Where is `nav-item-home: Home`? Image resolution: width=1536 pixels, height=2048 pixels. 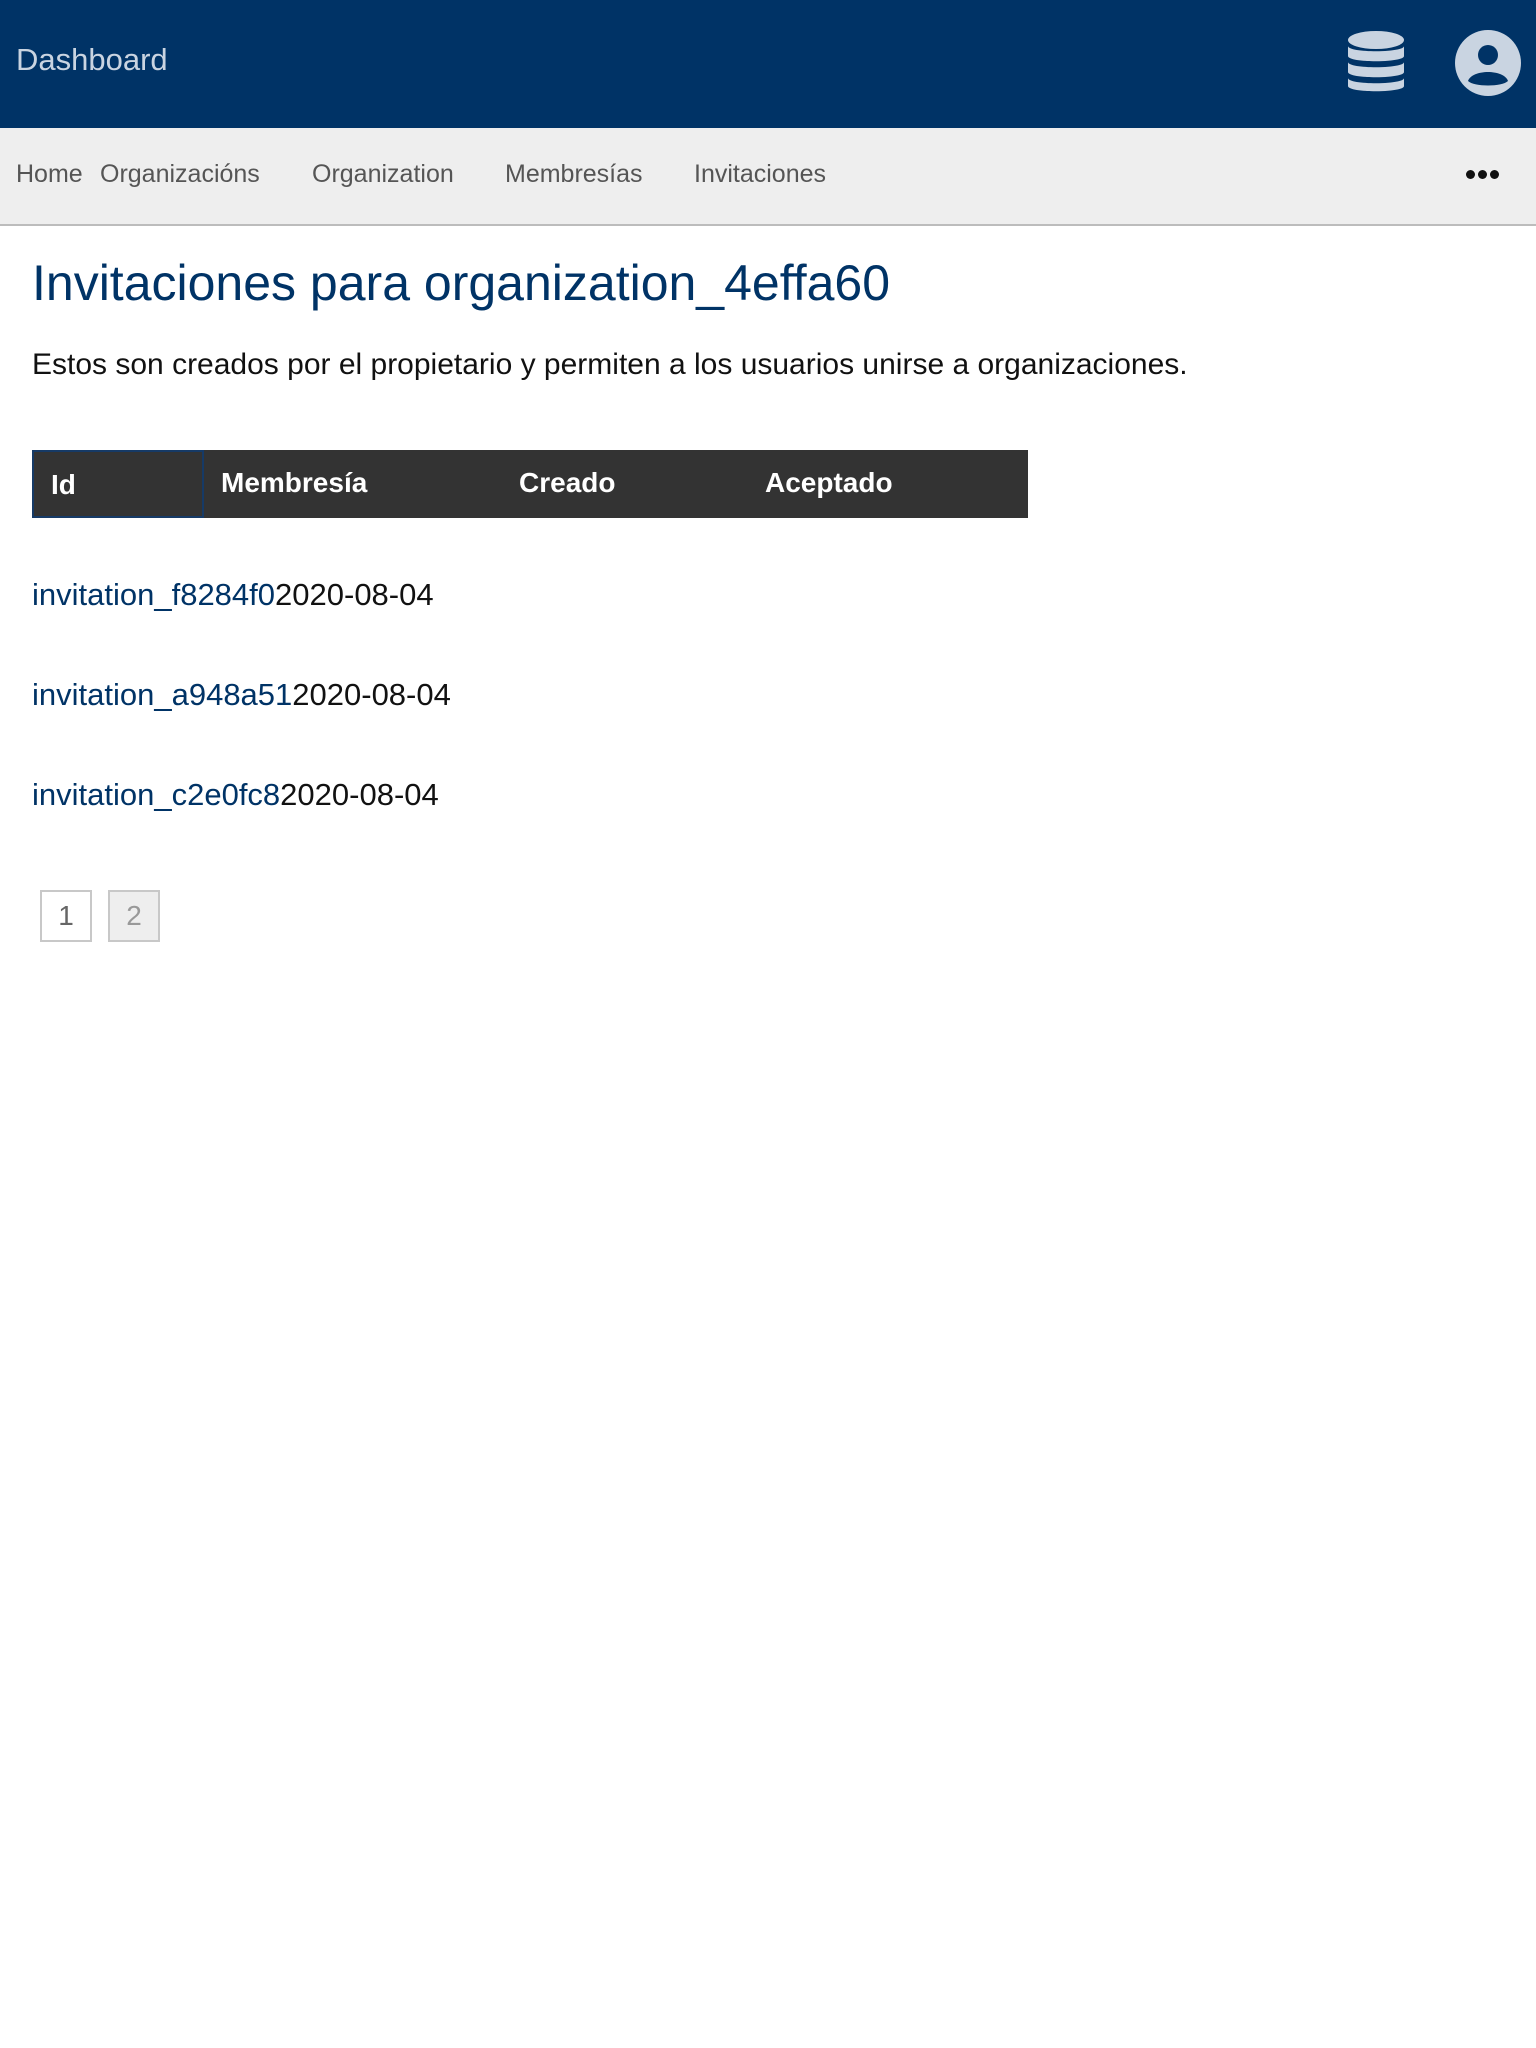 nav-item-home: Home is located at coordinates (49, 174).